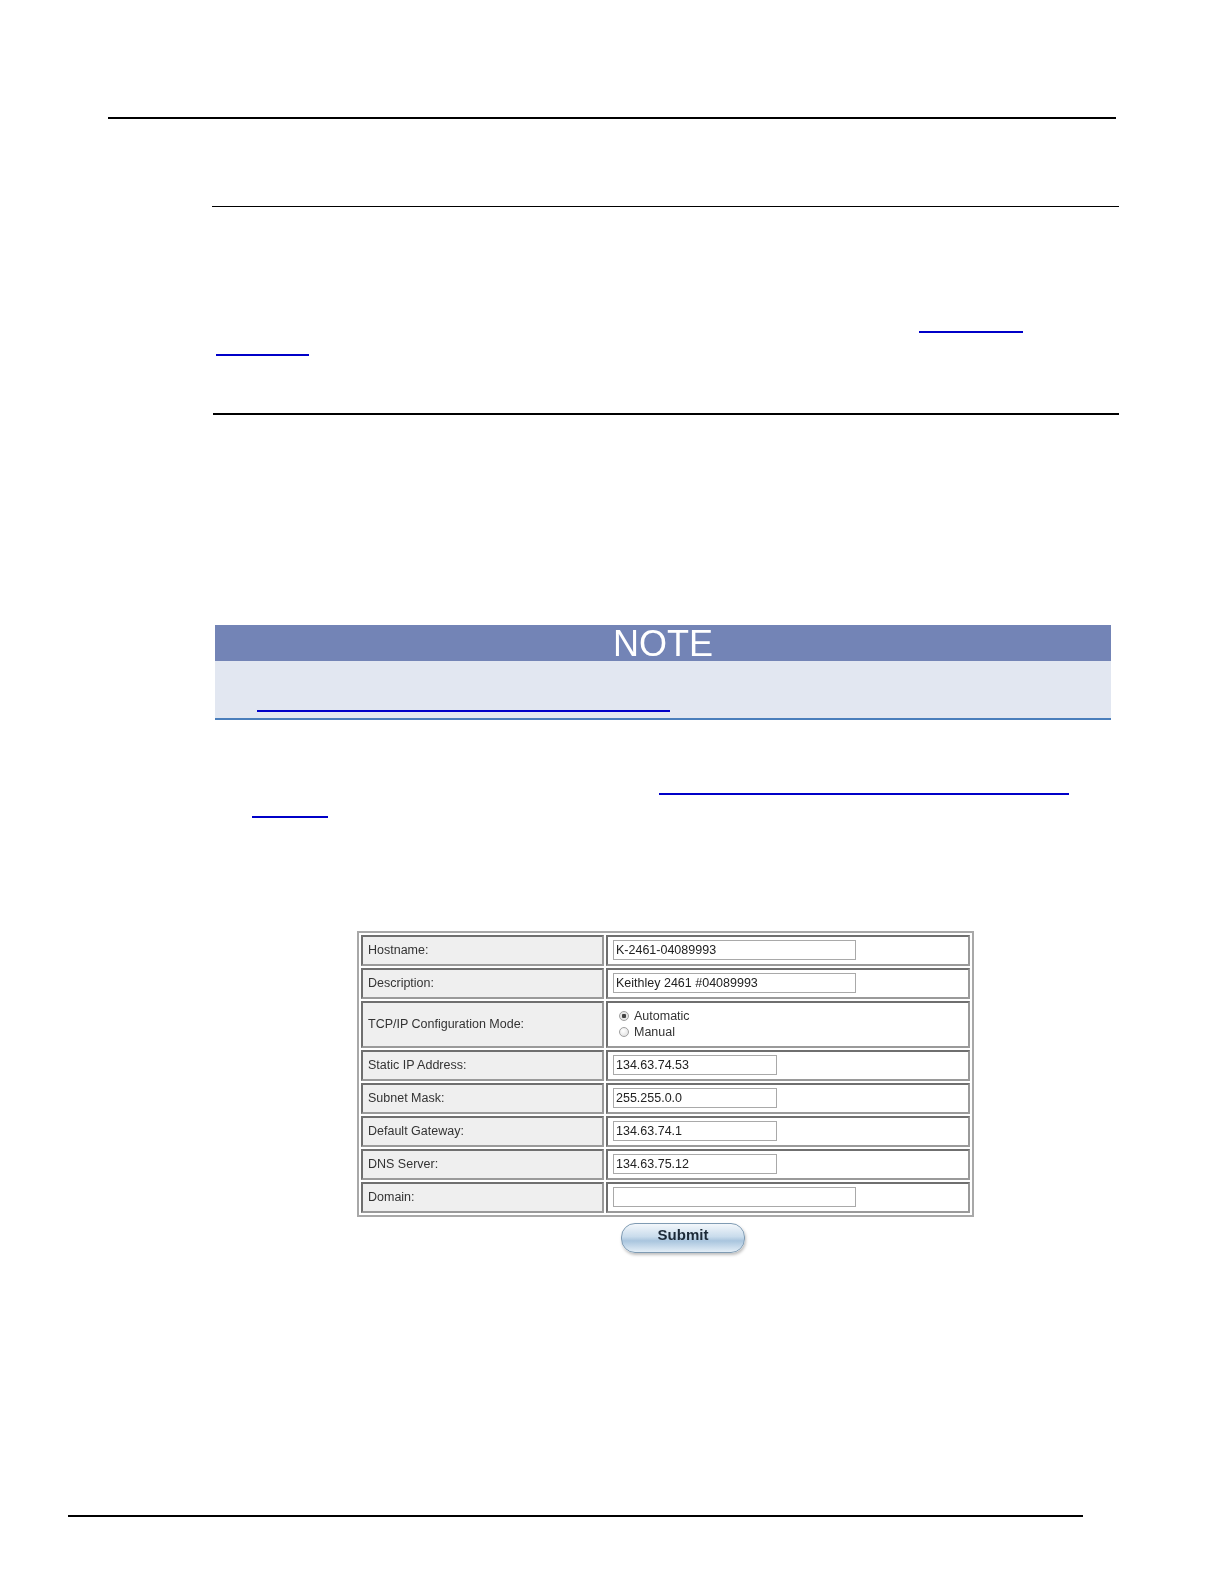 This screenshot has height=1584, width=1224. What do you see at coordinates (695, 1131) in the screenshot?
I see `address-field: 134.63.74.1` at bounding box center [695, 1131].